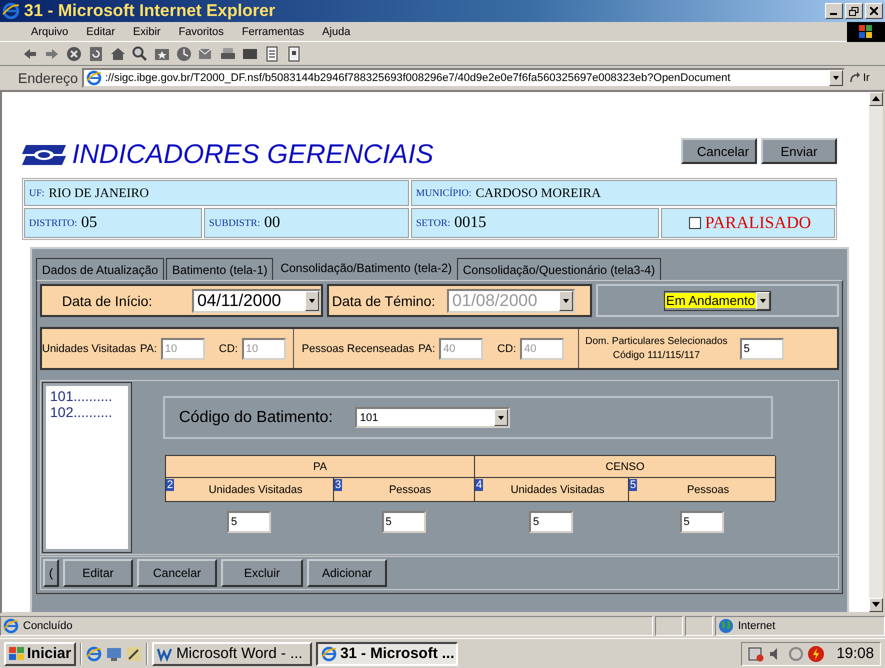 This screenshot has height=668, width=885. Describe the element at coordinates (228, 54) in the screenshot. I see `print-icon` at that location.